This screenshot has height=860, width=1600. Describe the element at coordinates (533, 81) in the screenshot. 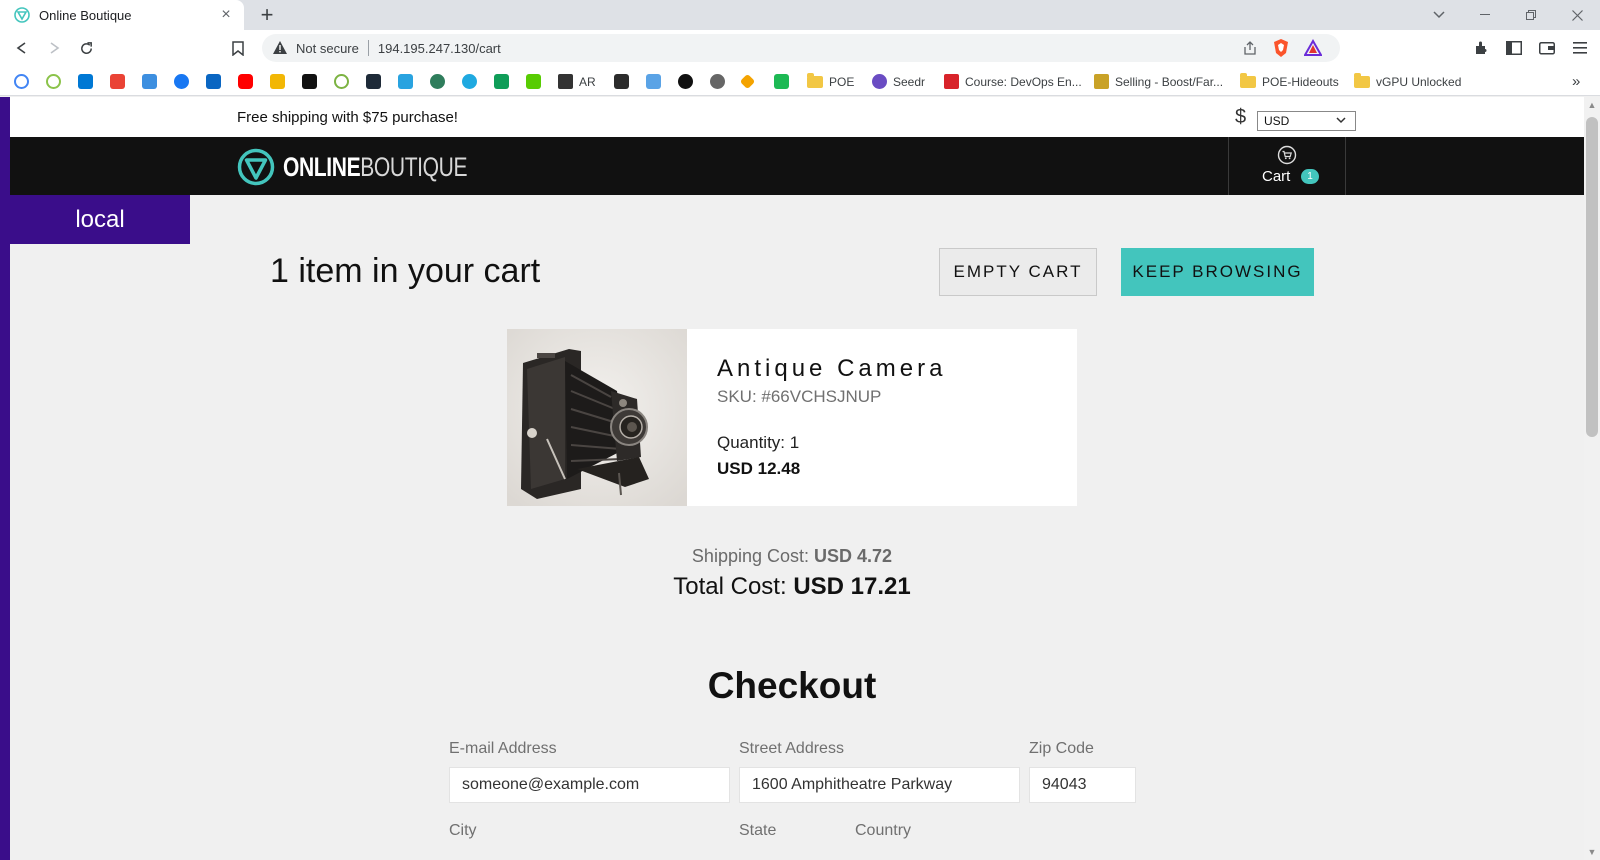

I see `duolingo-bookmark-icon` at that location.